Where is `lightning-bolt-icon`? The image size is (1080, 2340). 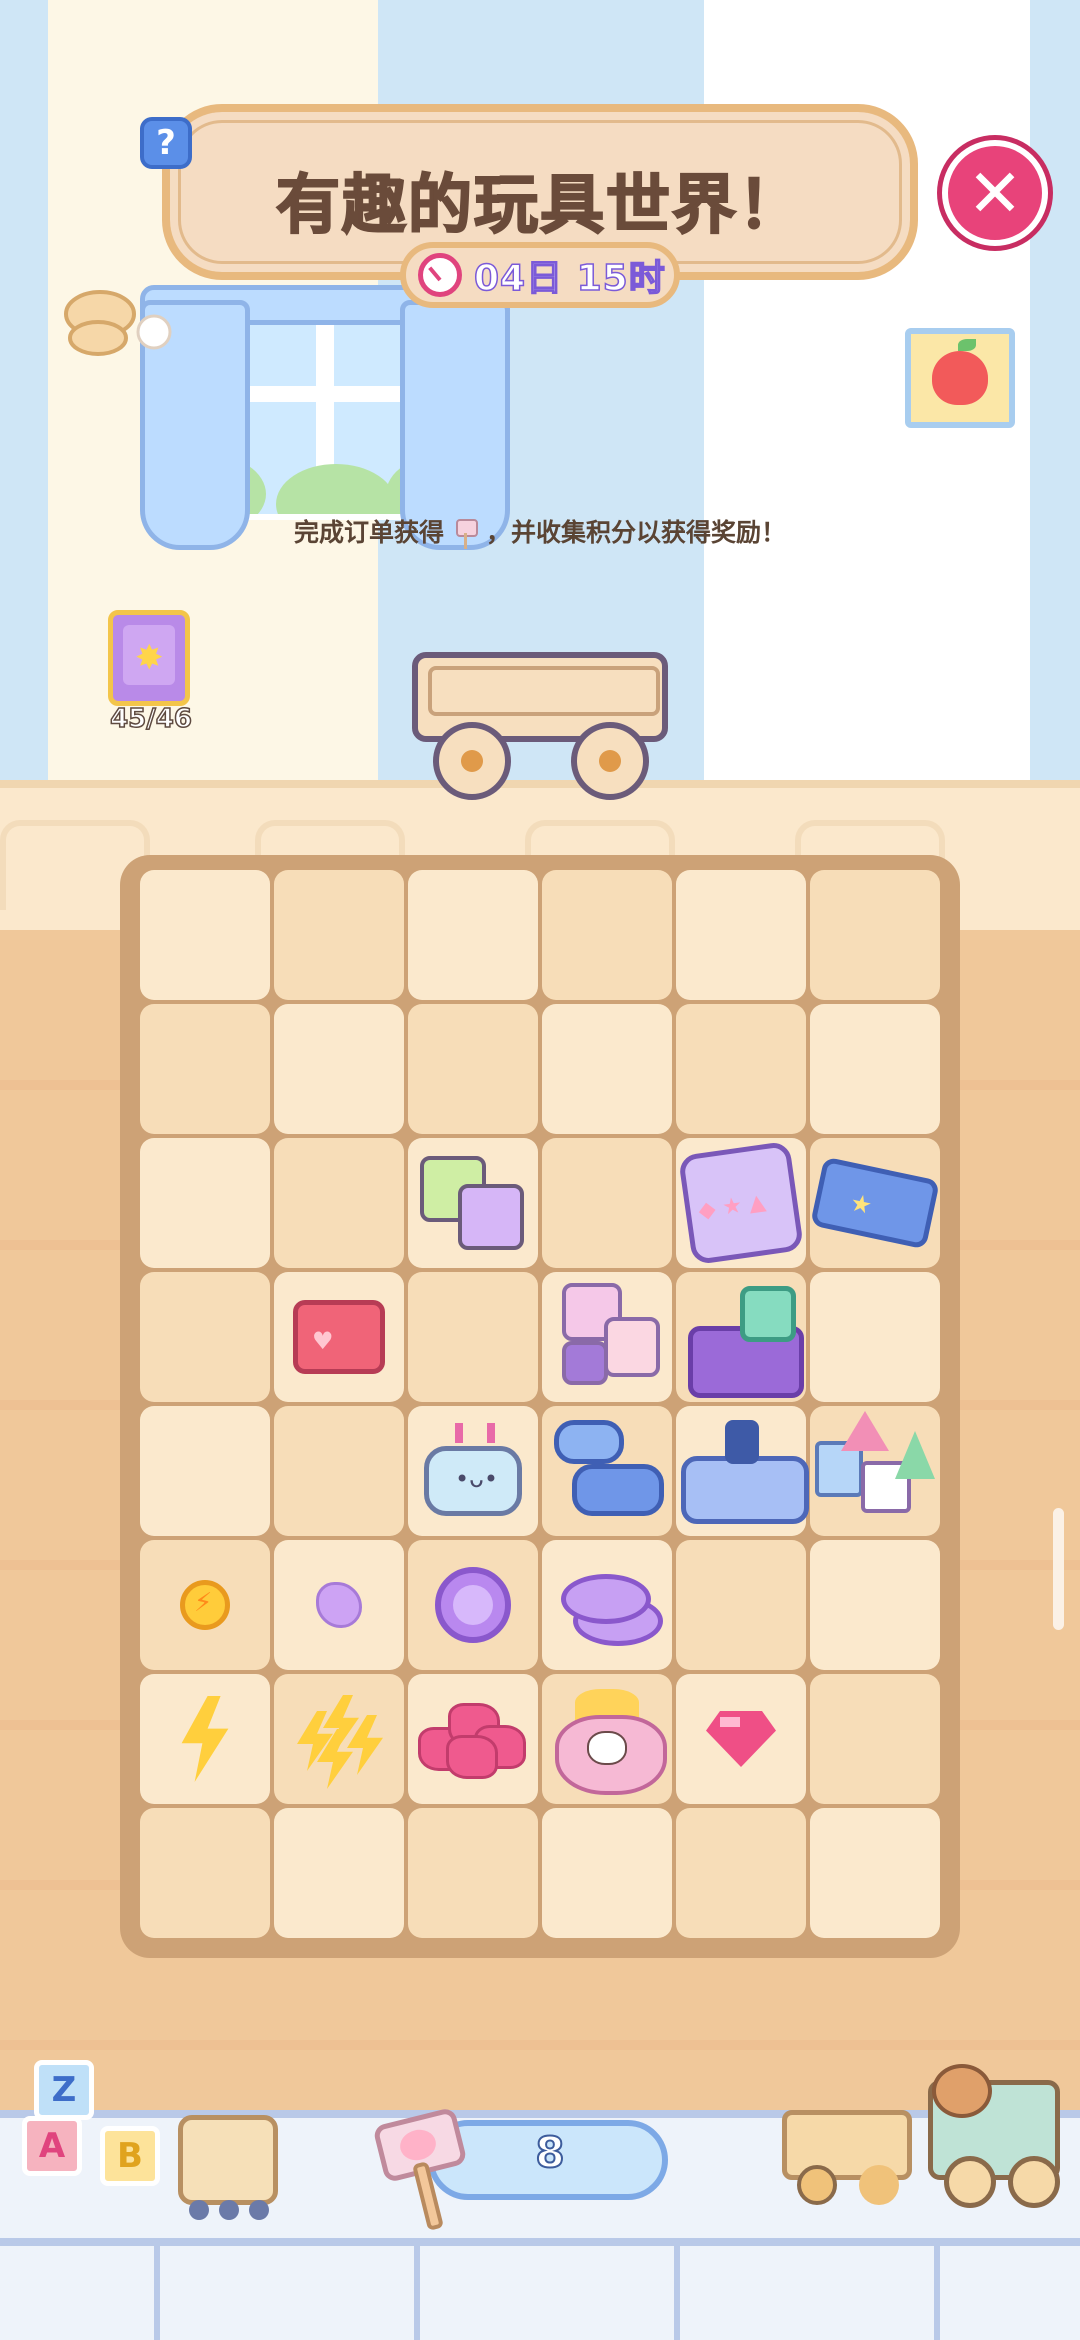
lightning-bolt-icon is located at coordinates (205, 1739).